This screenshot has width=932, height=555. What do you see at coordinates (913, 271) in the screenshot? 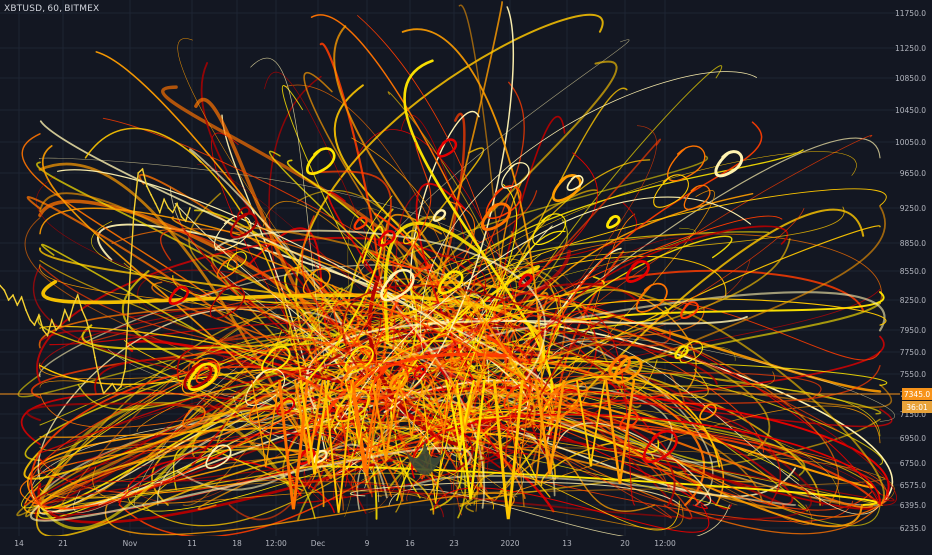
I see `y-tick-label: 8550.0` at bounding box center [913, 271].